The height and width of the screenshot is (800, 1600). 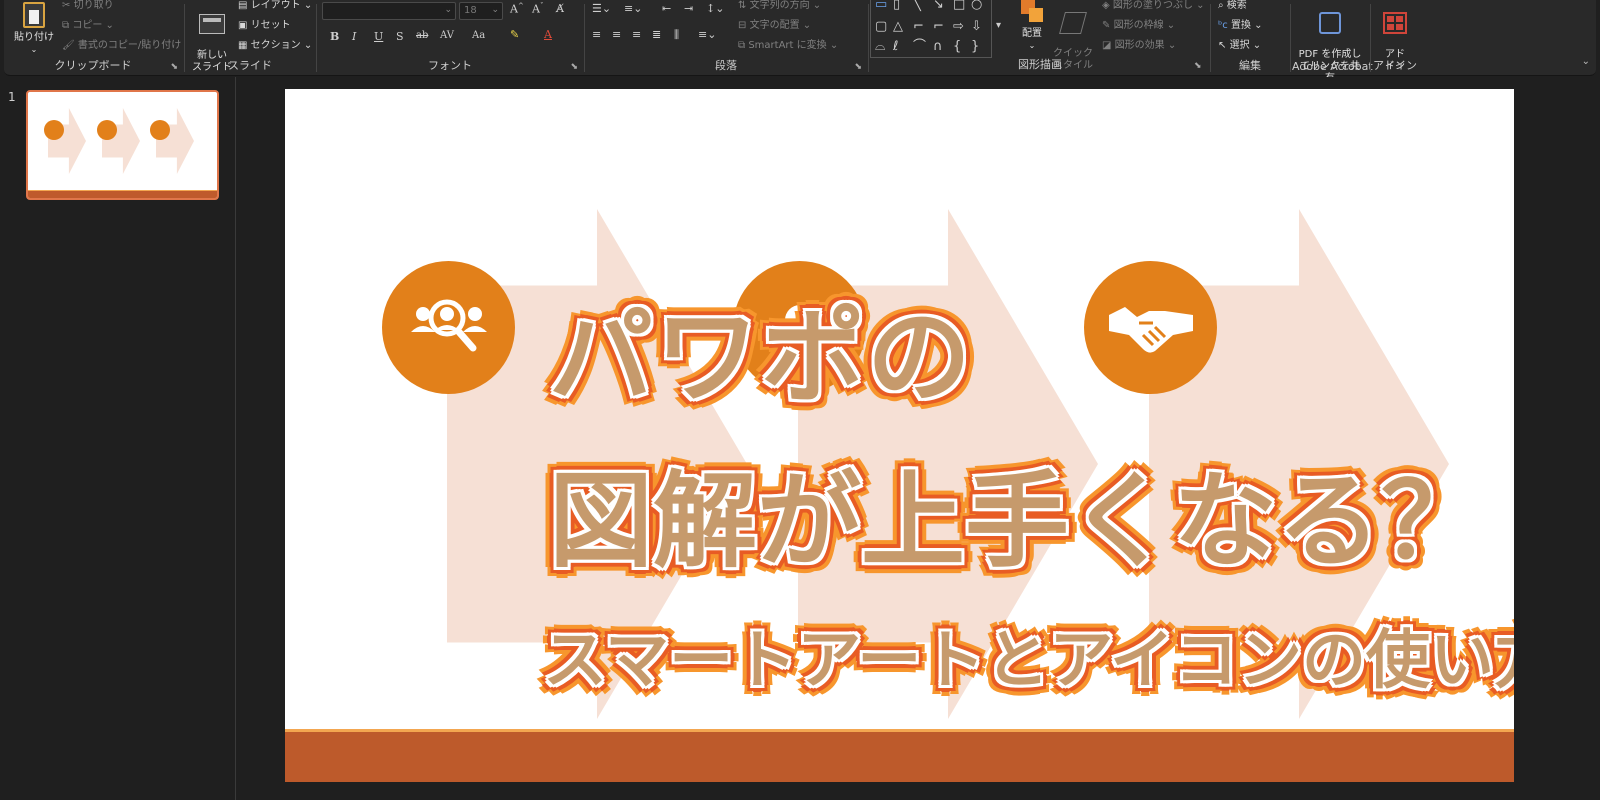 I want to click on paint-bucket-icon: ◈, so click(x=1106, y=5).